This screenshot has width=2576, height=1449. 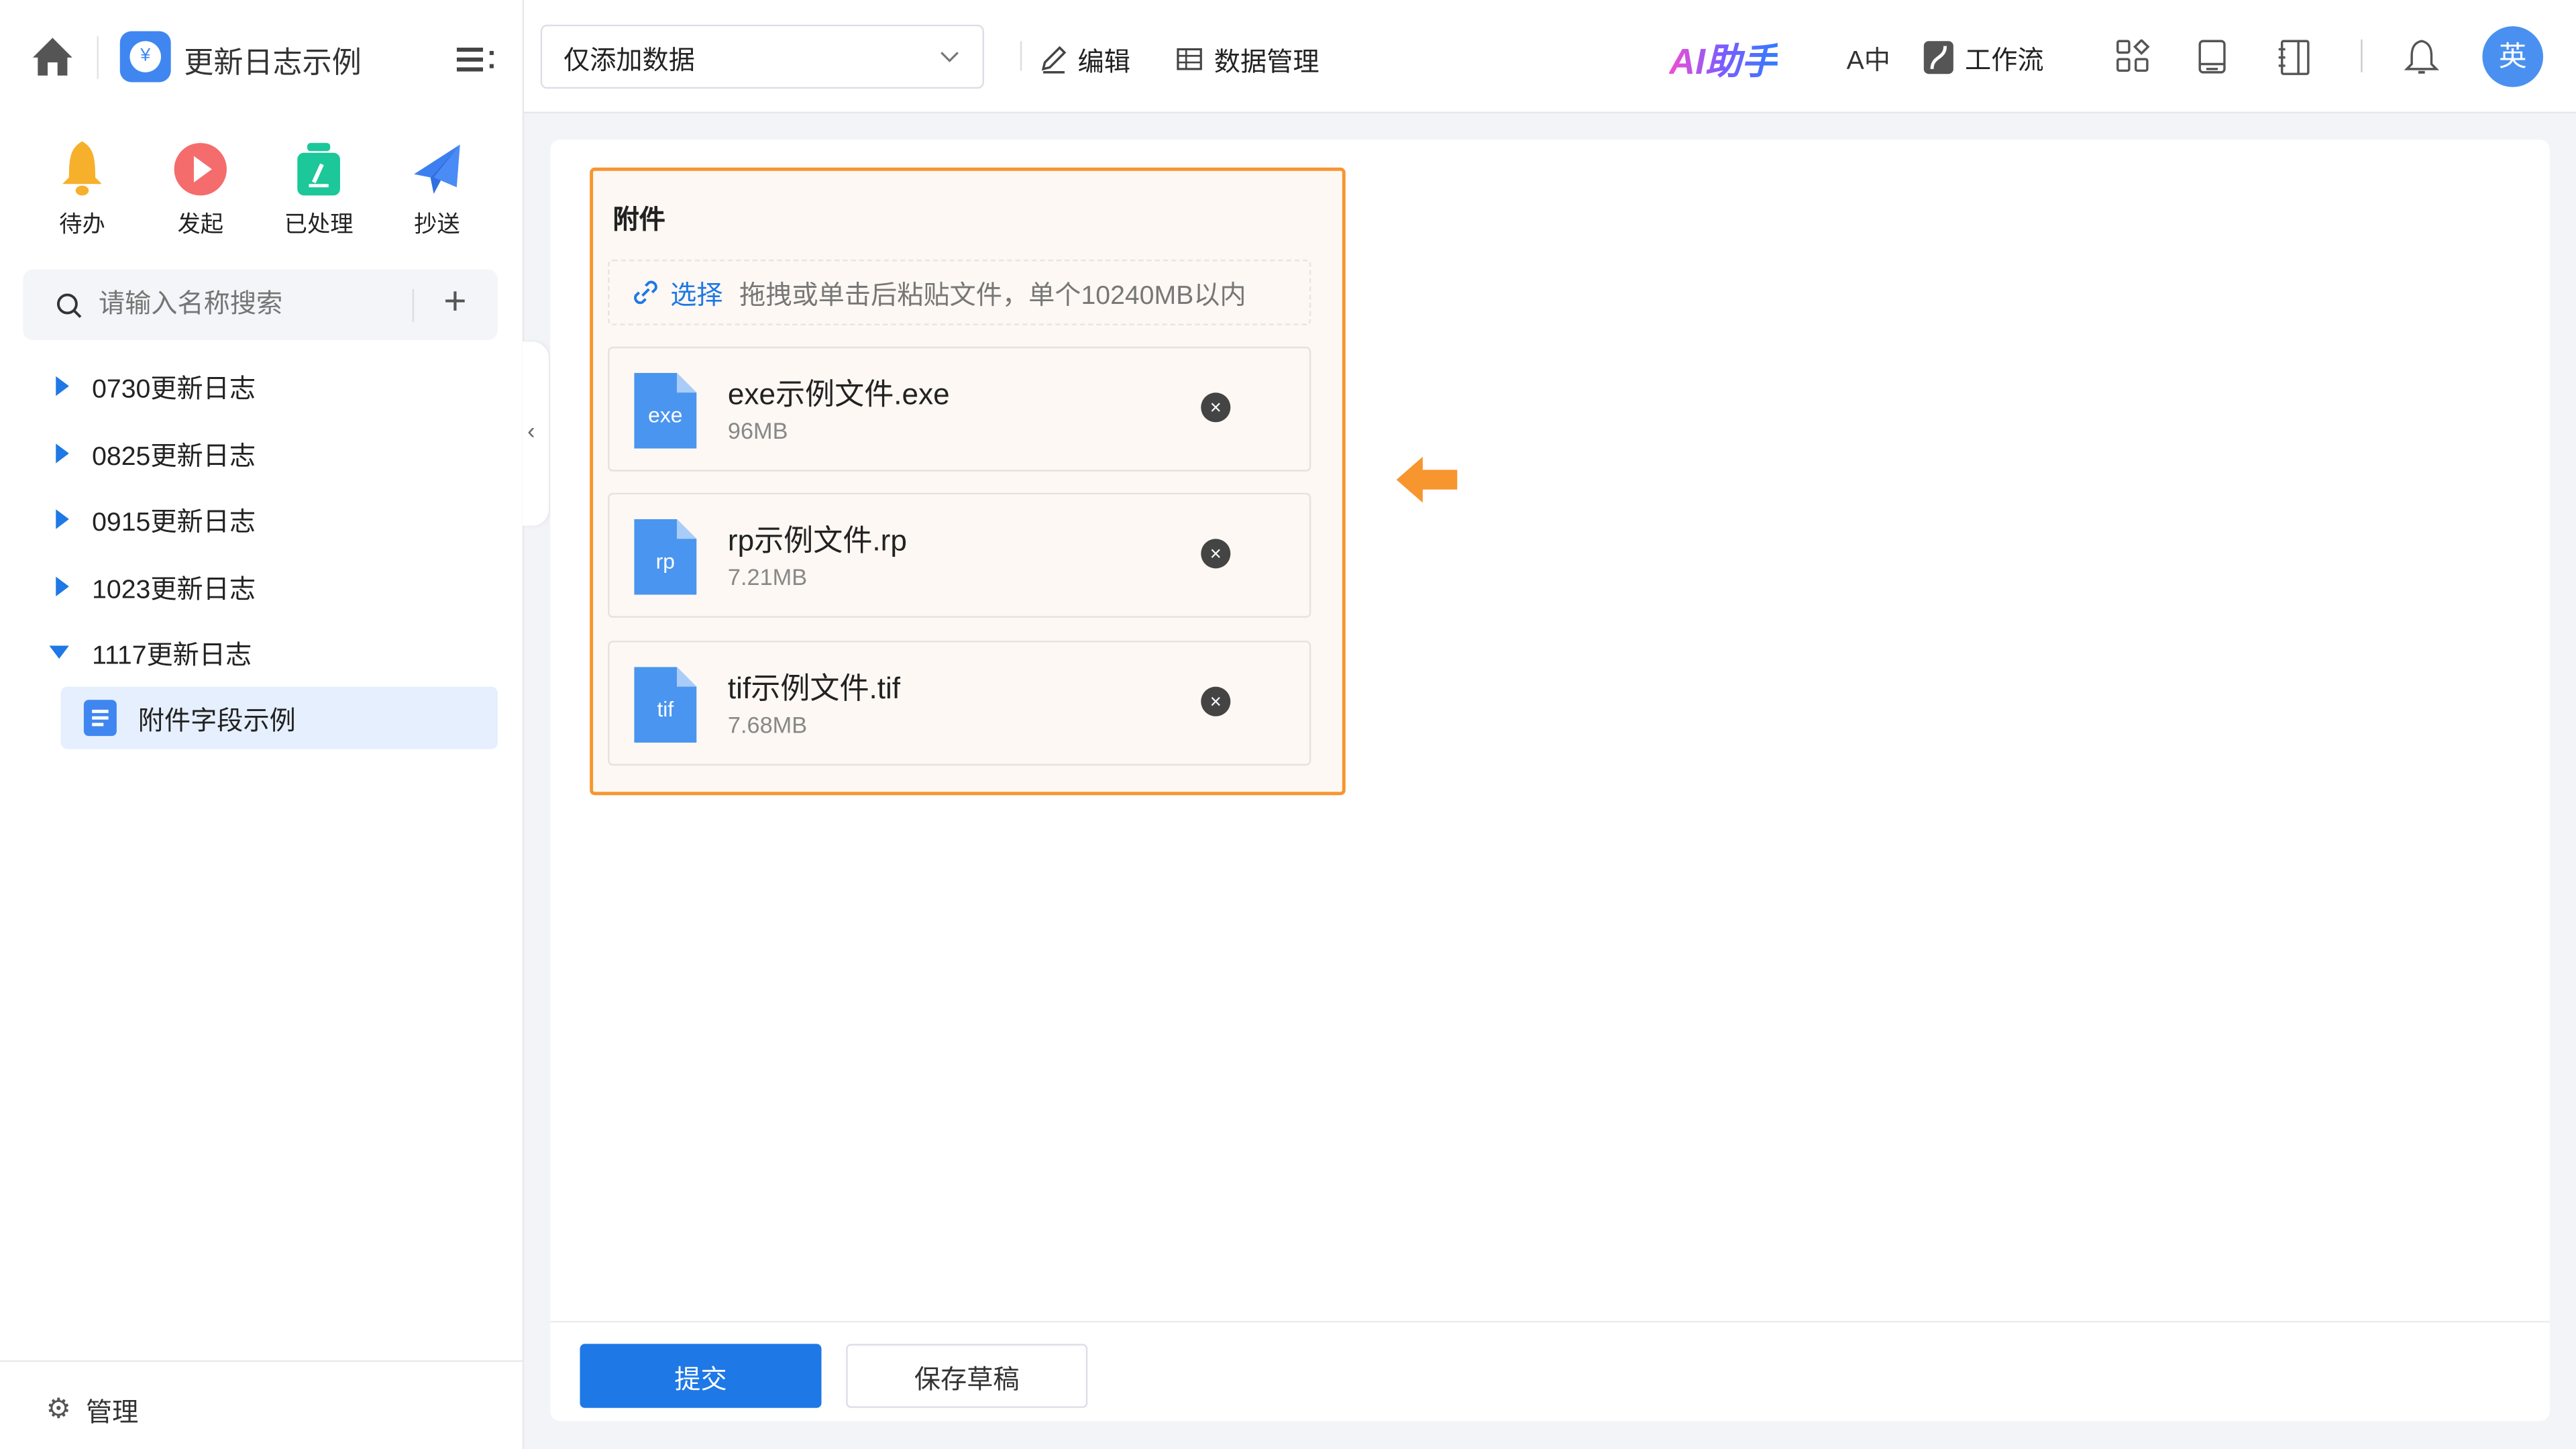 What do you see at coordinates (1427, 479) in the screenshot?
I see `arrow-left-icon` at bounding box center [1427, 479].